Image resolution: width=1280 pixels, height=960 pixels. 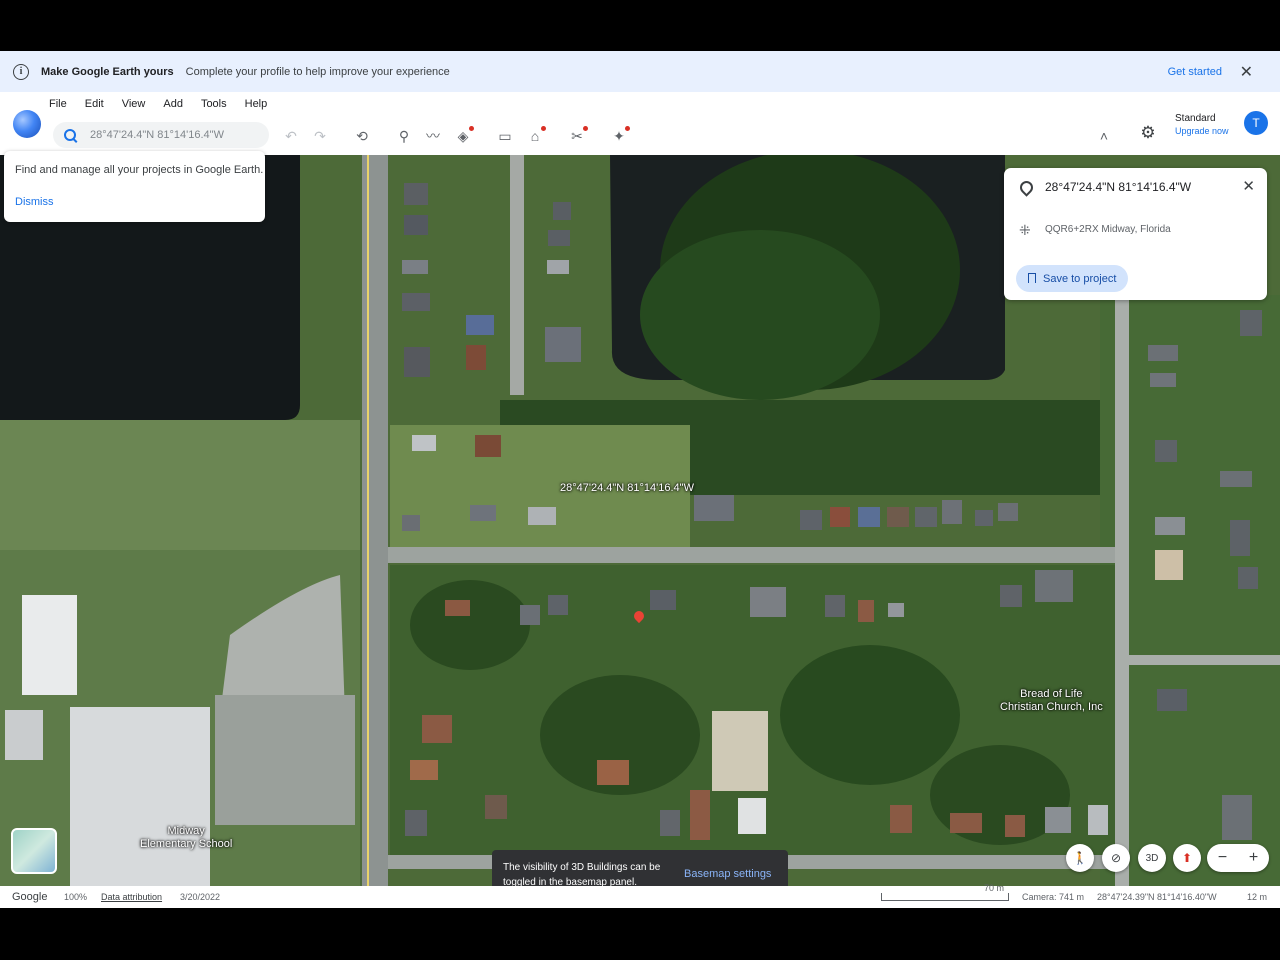 What do you see at coordinates (34, 202) in the screenshot?
I see `dismiss-link: Dismiss` at bounding box center [34, 202].